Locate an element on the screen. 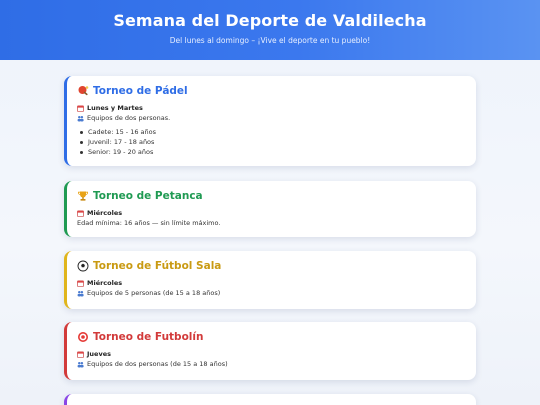 The width and height of the screenshot is (540, 405). event-title: Torneo de Petanca is located at coordinates (148, 196).